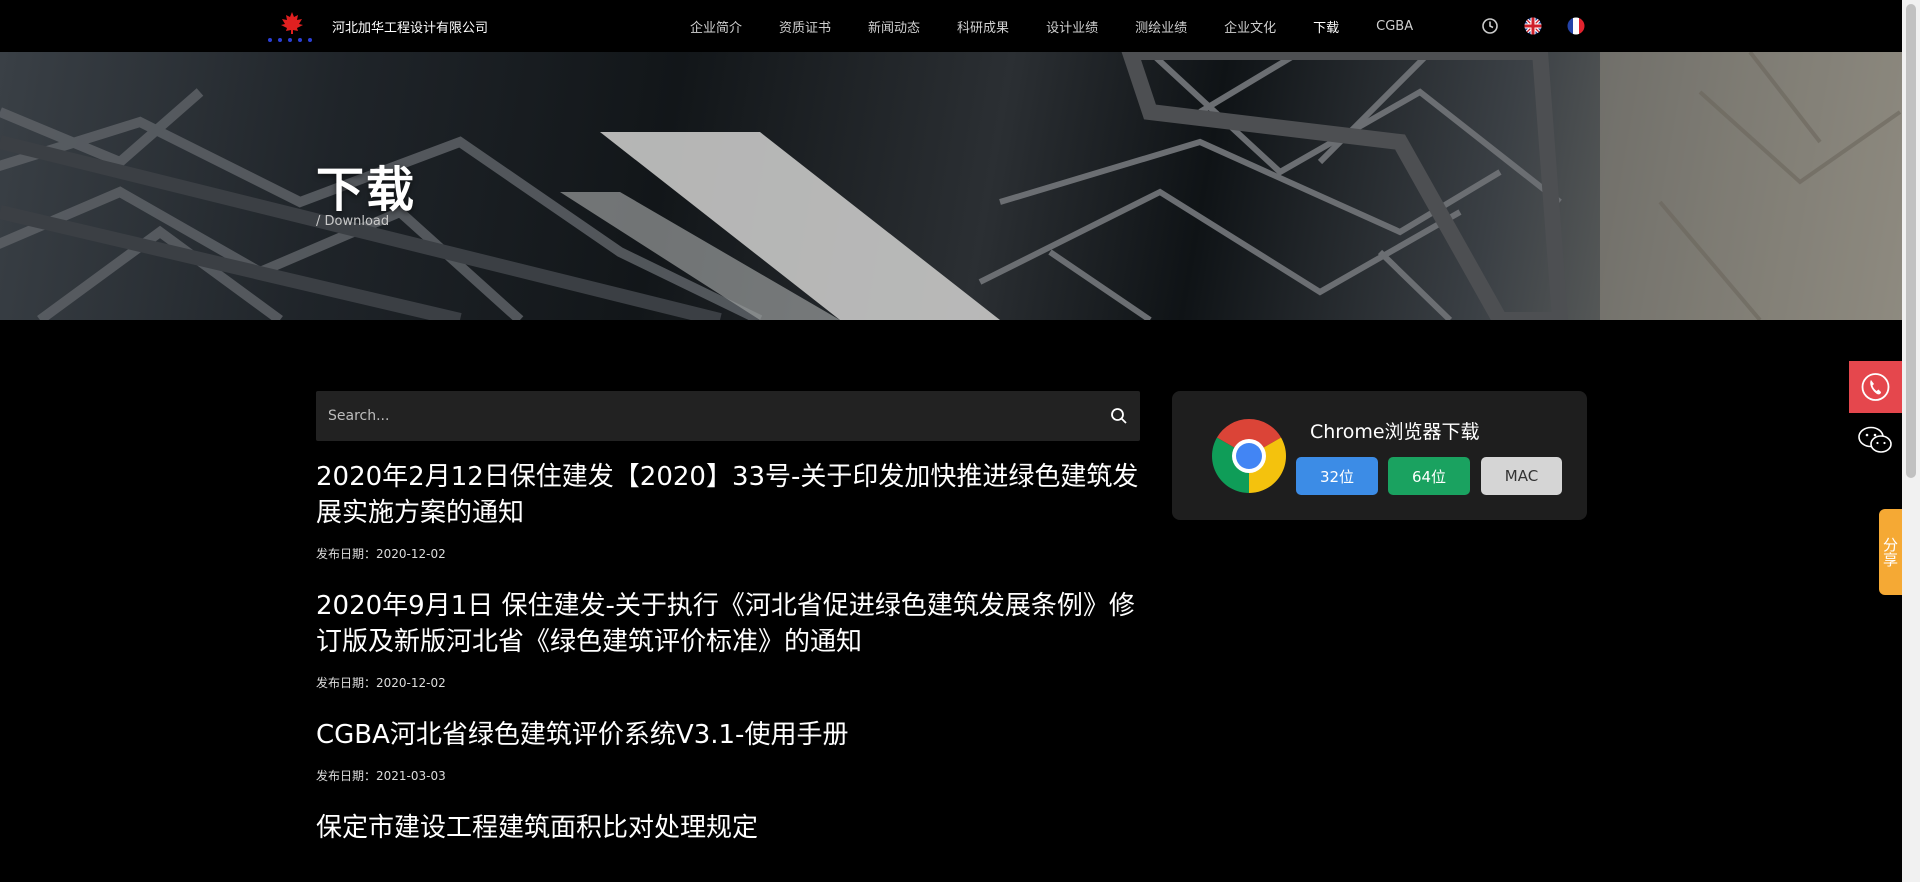 Image resolution: width=1920 pixels, height=882 pixels. Describe the element at coordinates (983, 26) in the screenshot. I see `nav-item-research: 科研成果` at that location.